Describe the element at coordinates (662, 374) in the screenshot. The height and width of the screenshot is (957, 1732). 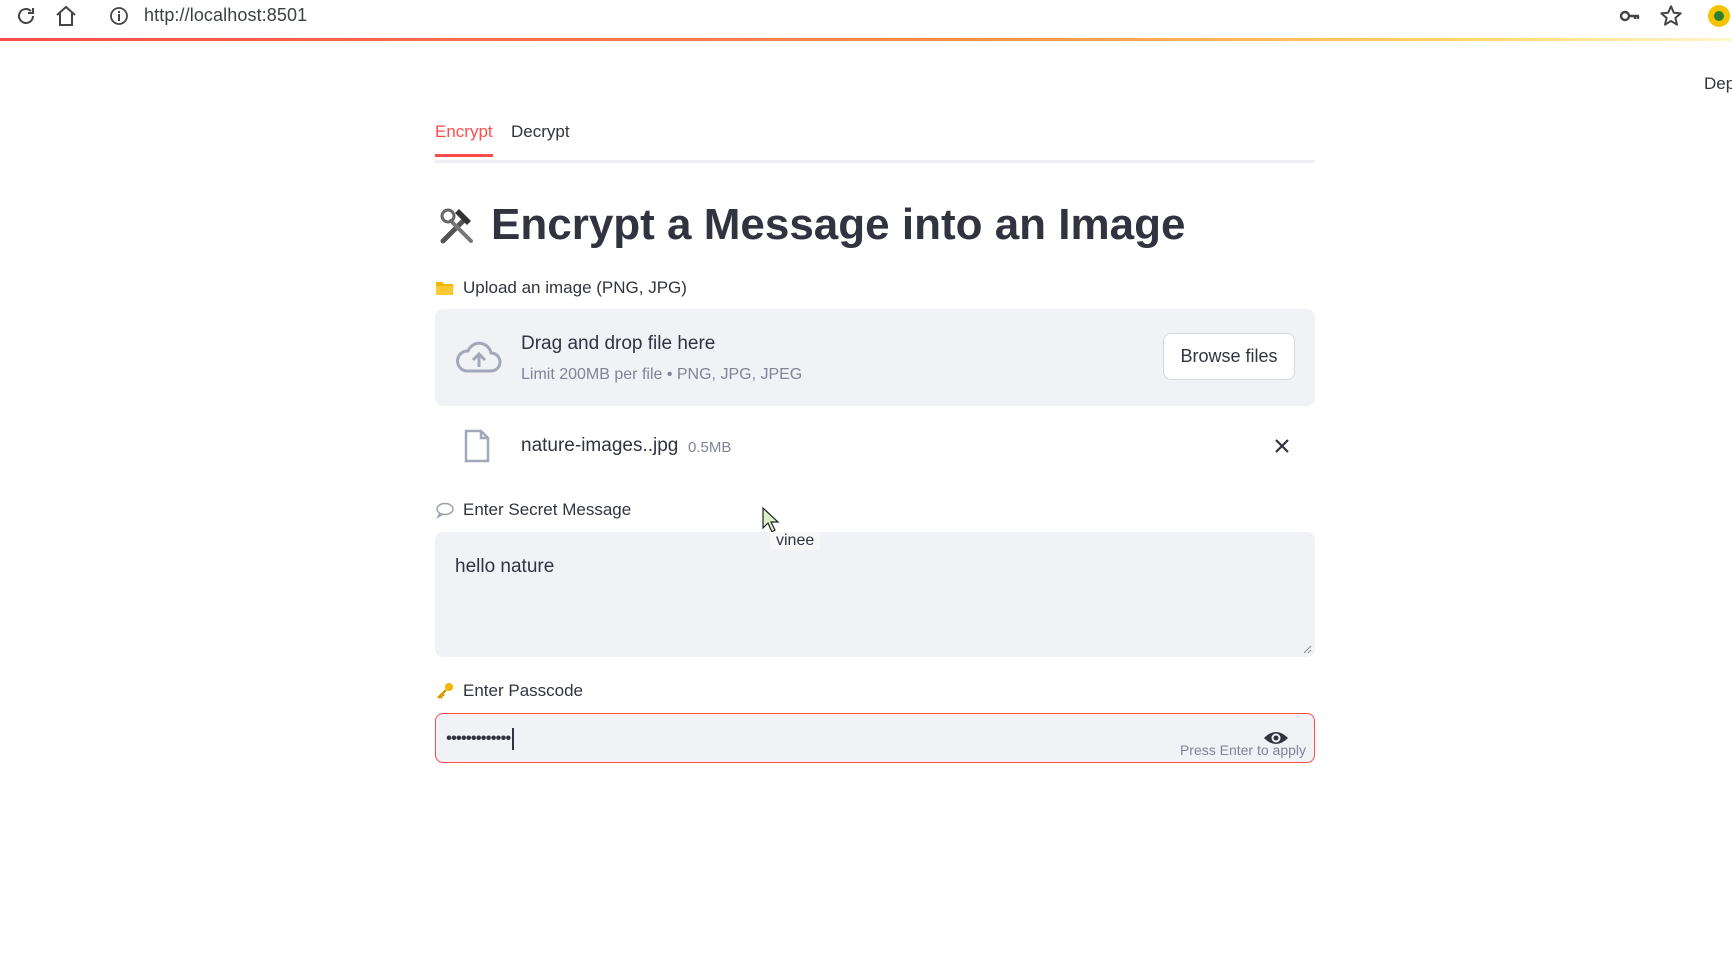
I see `dropzone-limit: Limit 200MB per file • PNG, JPG, JPEG` at that location.